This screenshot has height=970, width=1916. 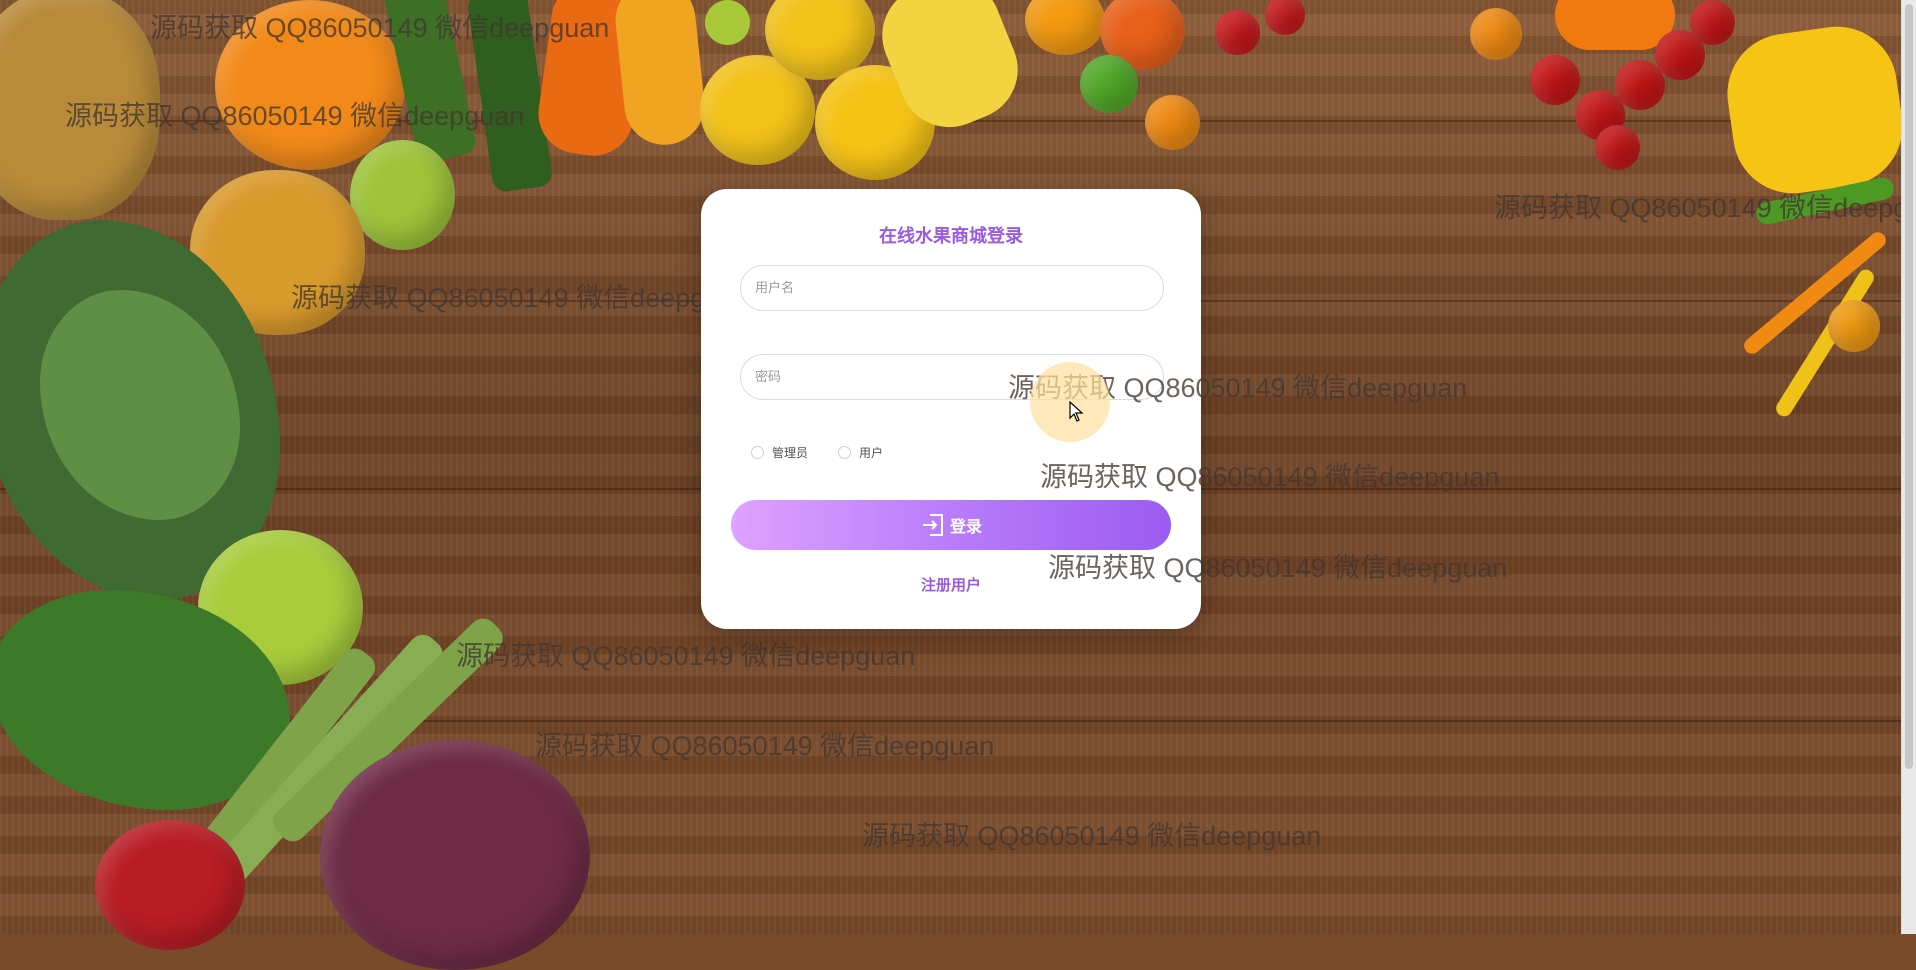 What do you see at coordinates (845, 452) in the screenshot?
I see `user-radio` at bounding box center [845, 452].